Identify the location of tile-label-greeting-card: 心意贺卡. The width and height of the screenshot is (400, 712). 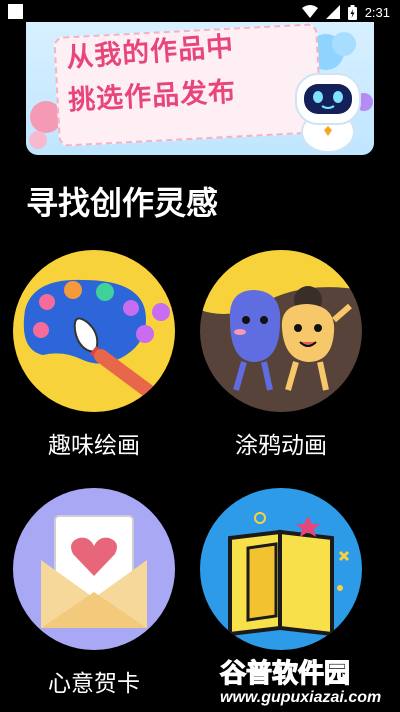
(94, 684).